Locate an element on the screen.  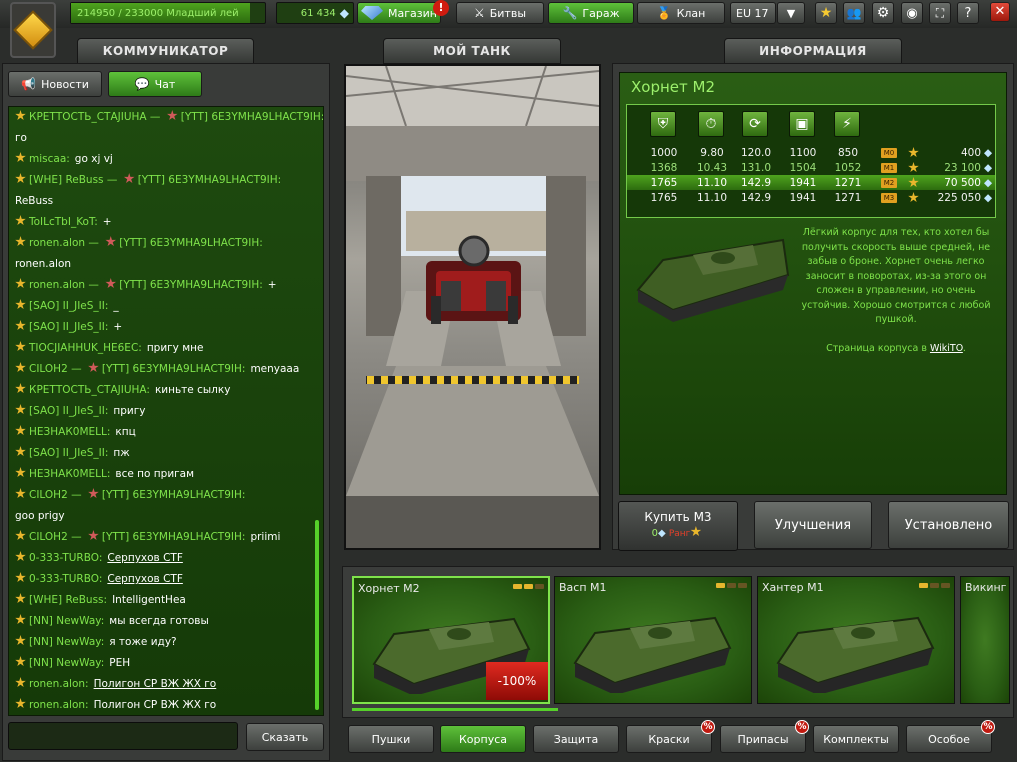
crystals-value: 61 434 is located at coordinates (318, 13).